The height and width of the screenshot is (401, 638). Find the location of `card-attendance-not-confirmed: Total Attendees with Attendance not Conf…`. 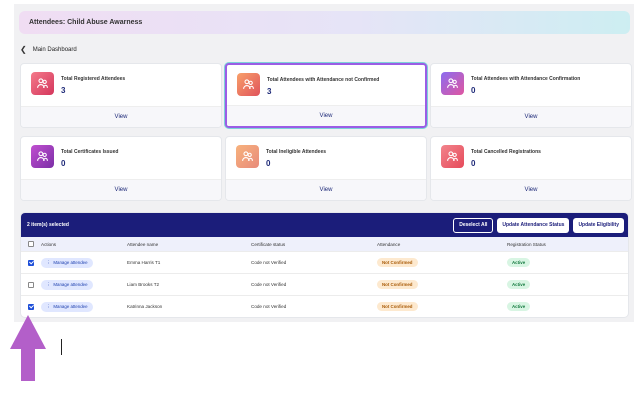

card-attendance-not-confirmed: Total Attendees with Attendance not Conf… is located at coordinates (326, 95).